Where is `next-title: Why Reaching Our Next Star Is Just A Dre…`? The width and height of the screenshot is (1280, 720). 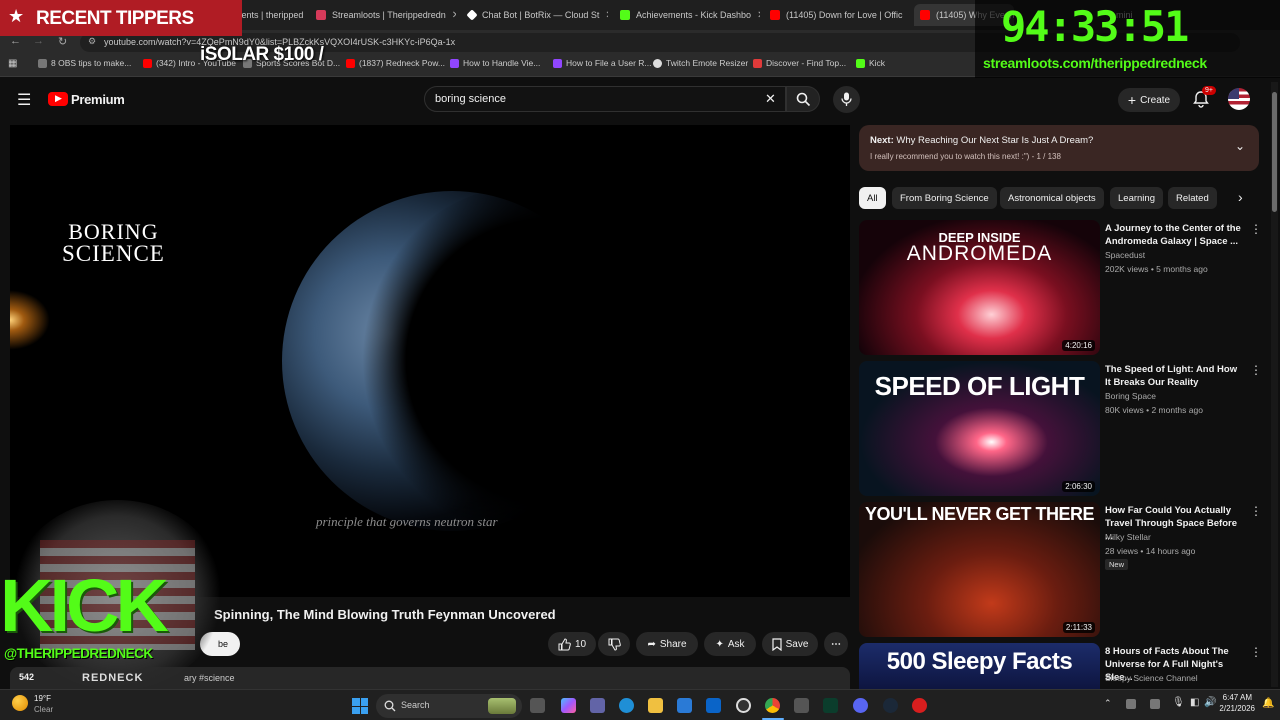 next-title: Why Reaching Our Next Star Is Just A Dre… is located at coordinates (995, 140).